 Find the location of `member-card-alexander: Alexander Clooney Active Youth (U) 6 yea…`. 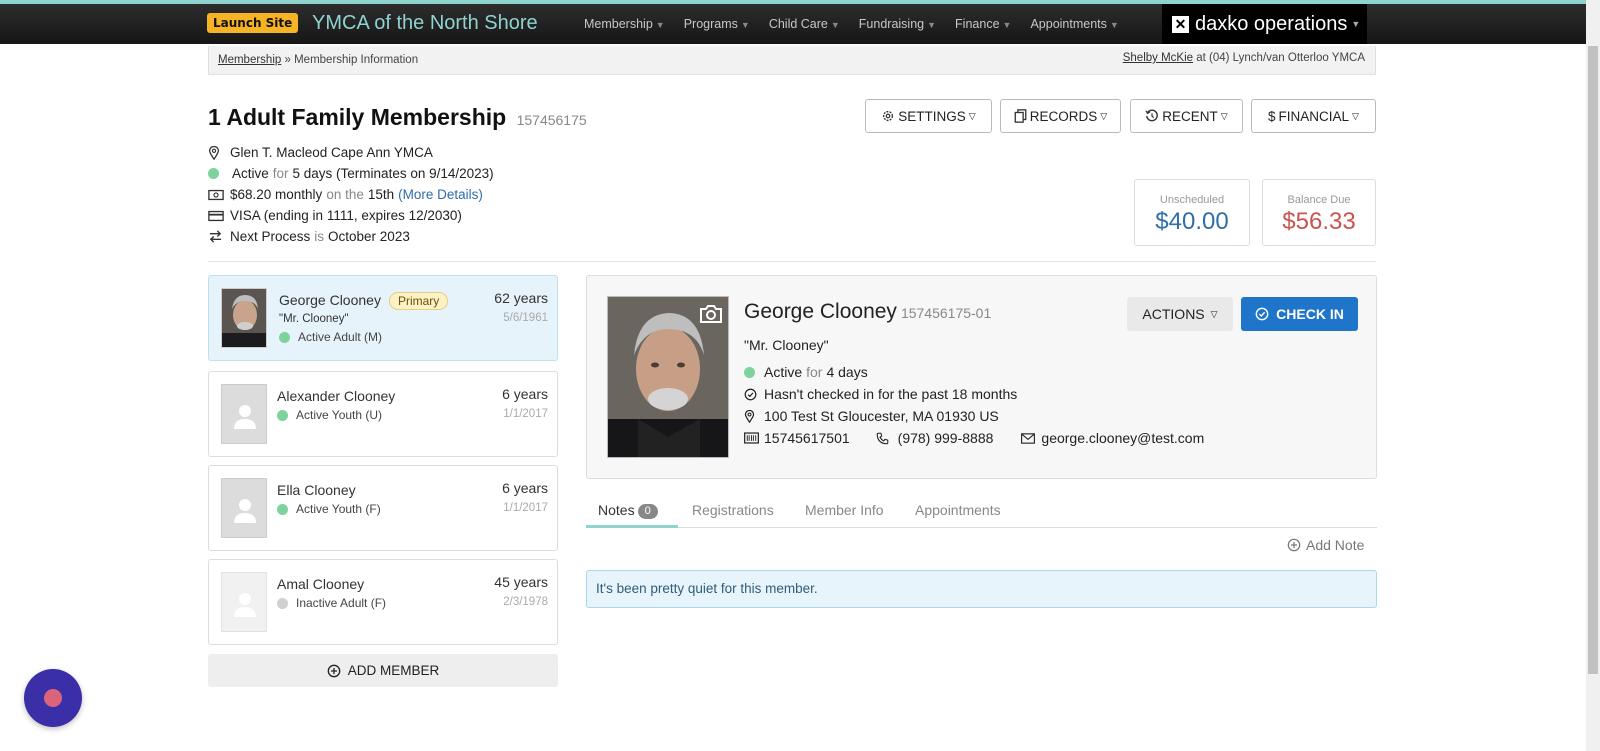

member-card-alexander: Alexander Clooney Active Youth (U) 6 yea… is located at coordinates (383, 414).